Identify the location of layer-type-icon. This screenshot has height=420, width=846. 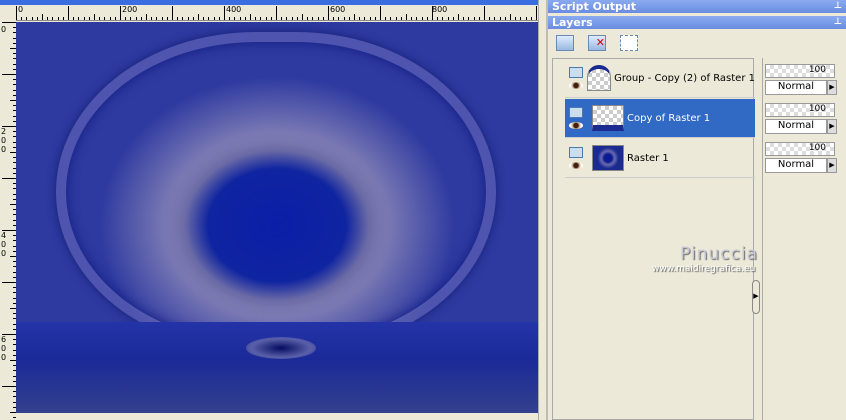
(576, 112).